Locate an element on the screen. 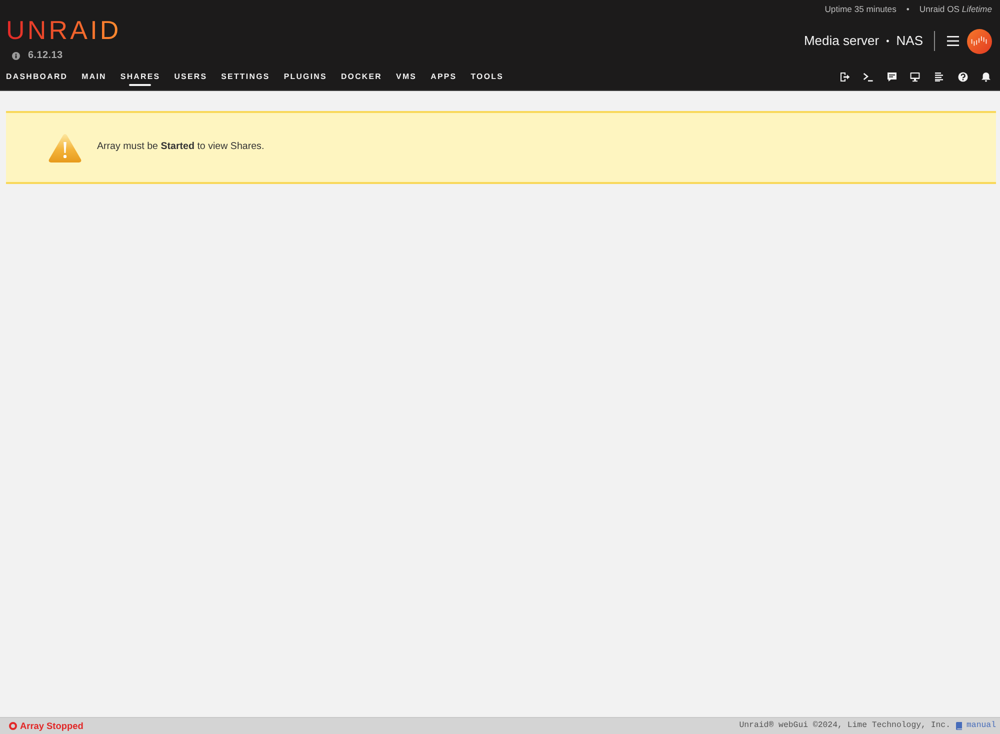  copyright-text: Unraid® webGui ©2024, Lime Technology, Inc. is located at coordinates (845, 726).